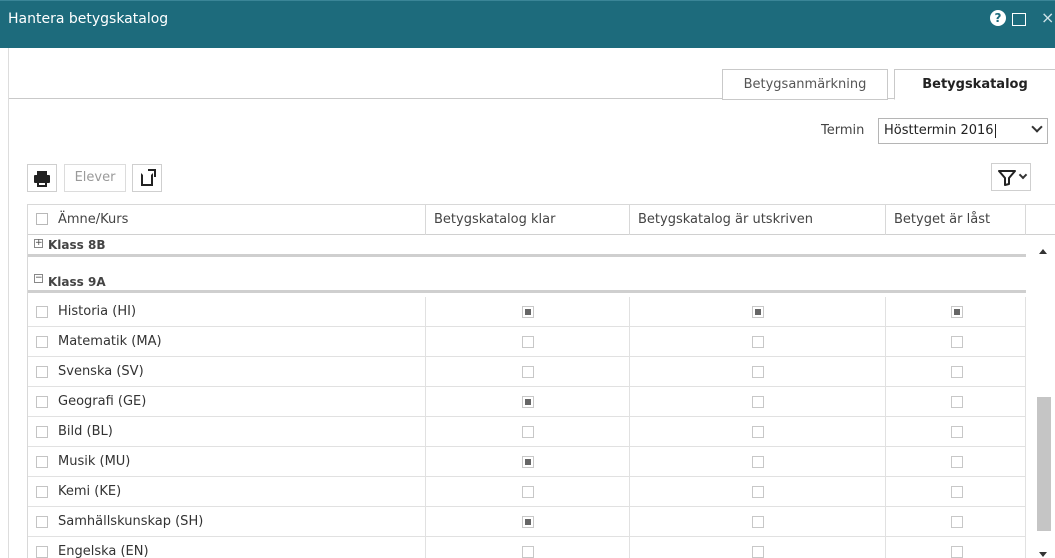 This screenshot has height=558, width=1055. I want to click on term-label: Termin, so click(843, 130).